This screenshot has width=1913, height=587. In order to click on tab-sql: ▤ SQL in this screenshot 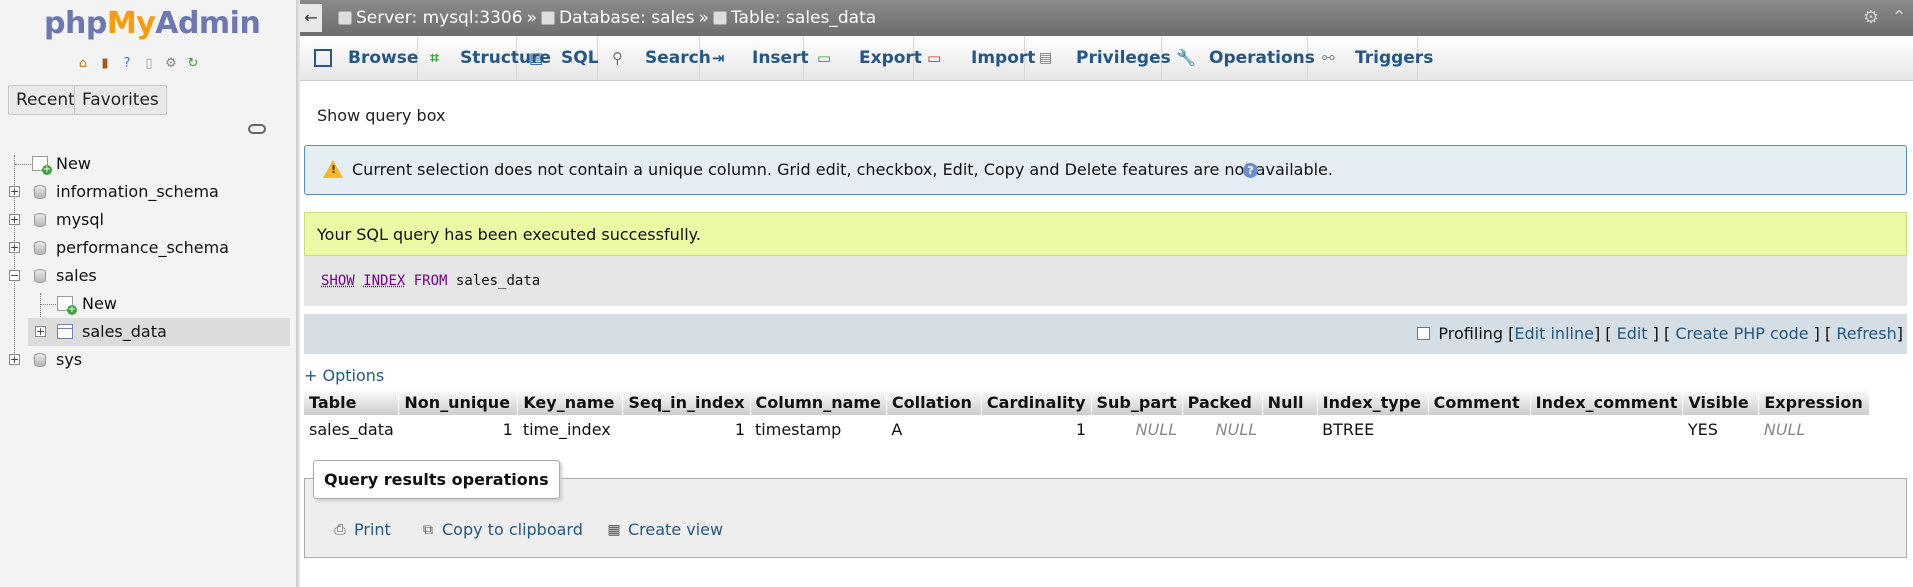, I will do `click(558, 58)`.